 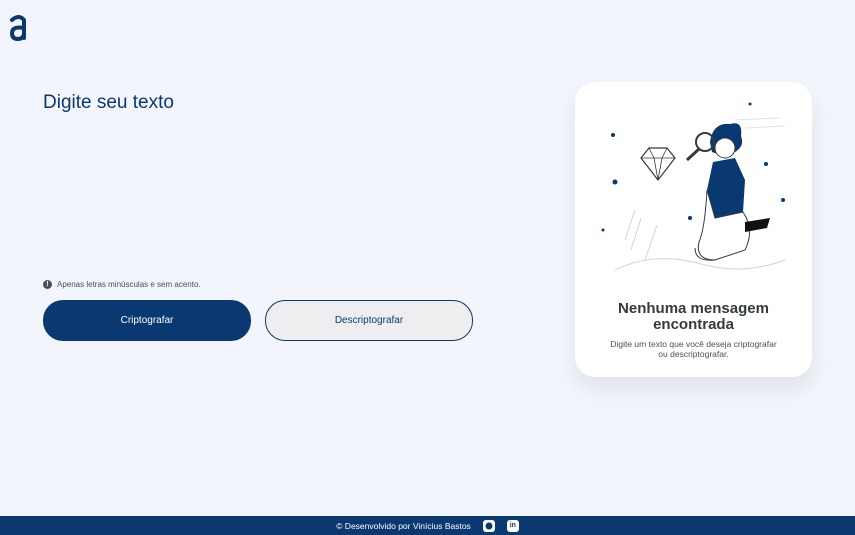 What do you see at coordinates (403, 525) in the screenshot?
I see `footer-text: © Desenvolvido por Vinícius Bastos` at bounding box center [403, 525].